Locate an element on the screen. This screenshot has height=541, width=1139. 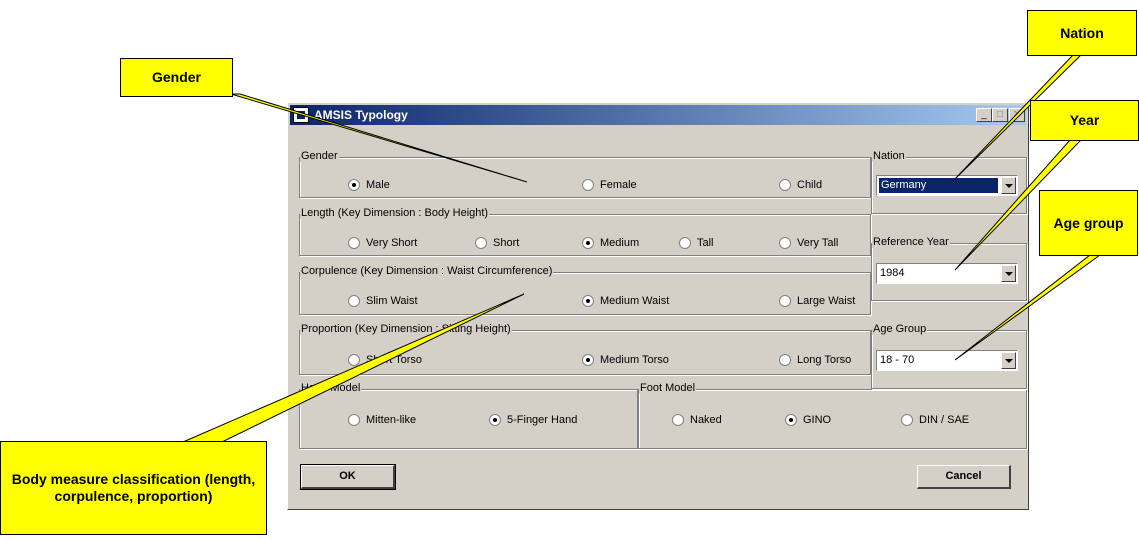
nation-callout: Nation is located at coordinates (1082, 33).